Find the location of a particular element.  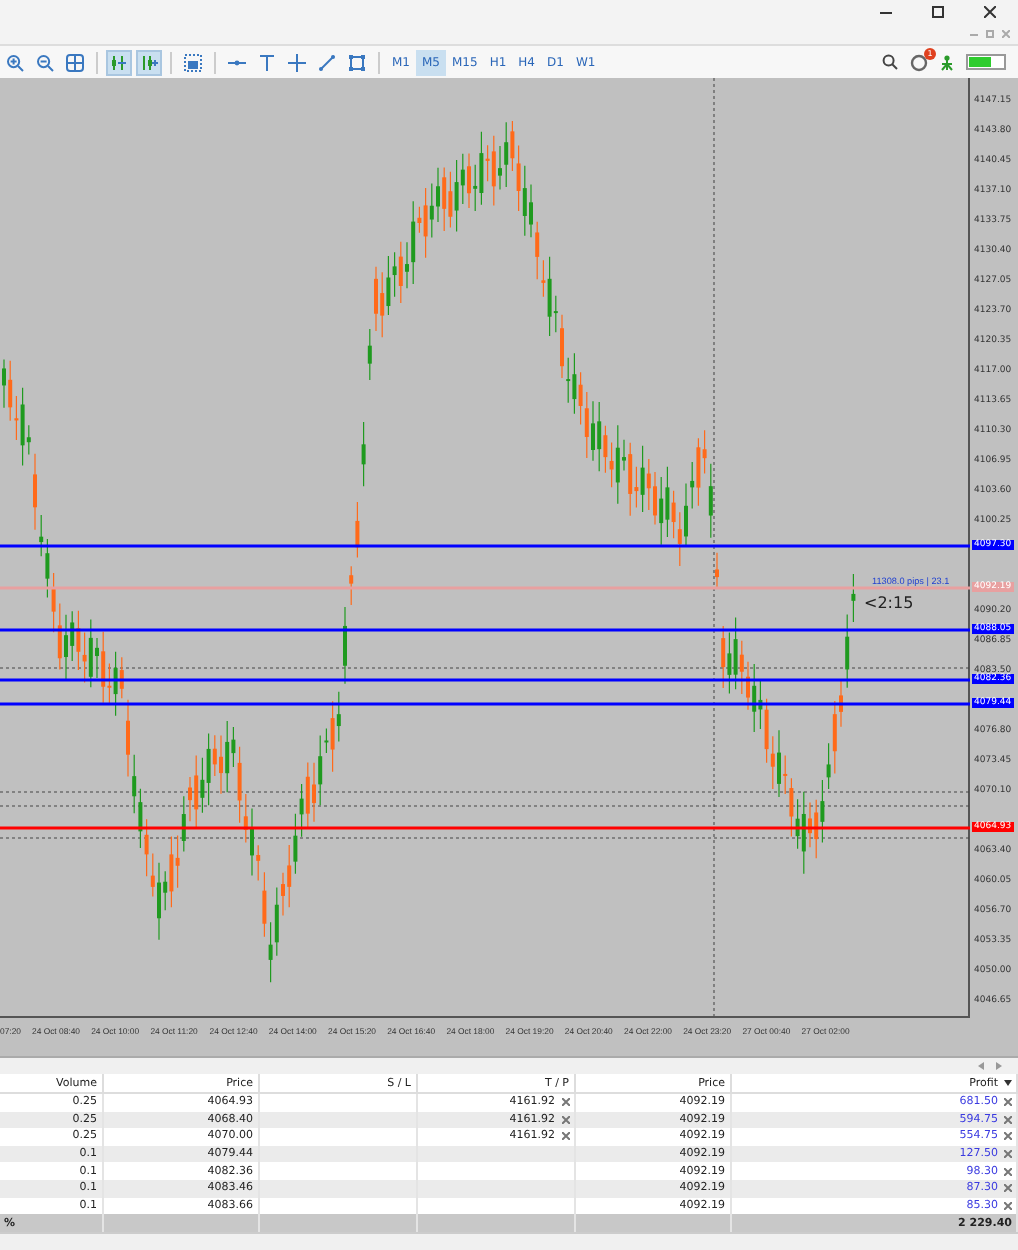

text-tool-icon is located at coordinates (267, 62).